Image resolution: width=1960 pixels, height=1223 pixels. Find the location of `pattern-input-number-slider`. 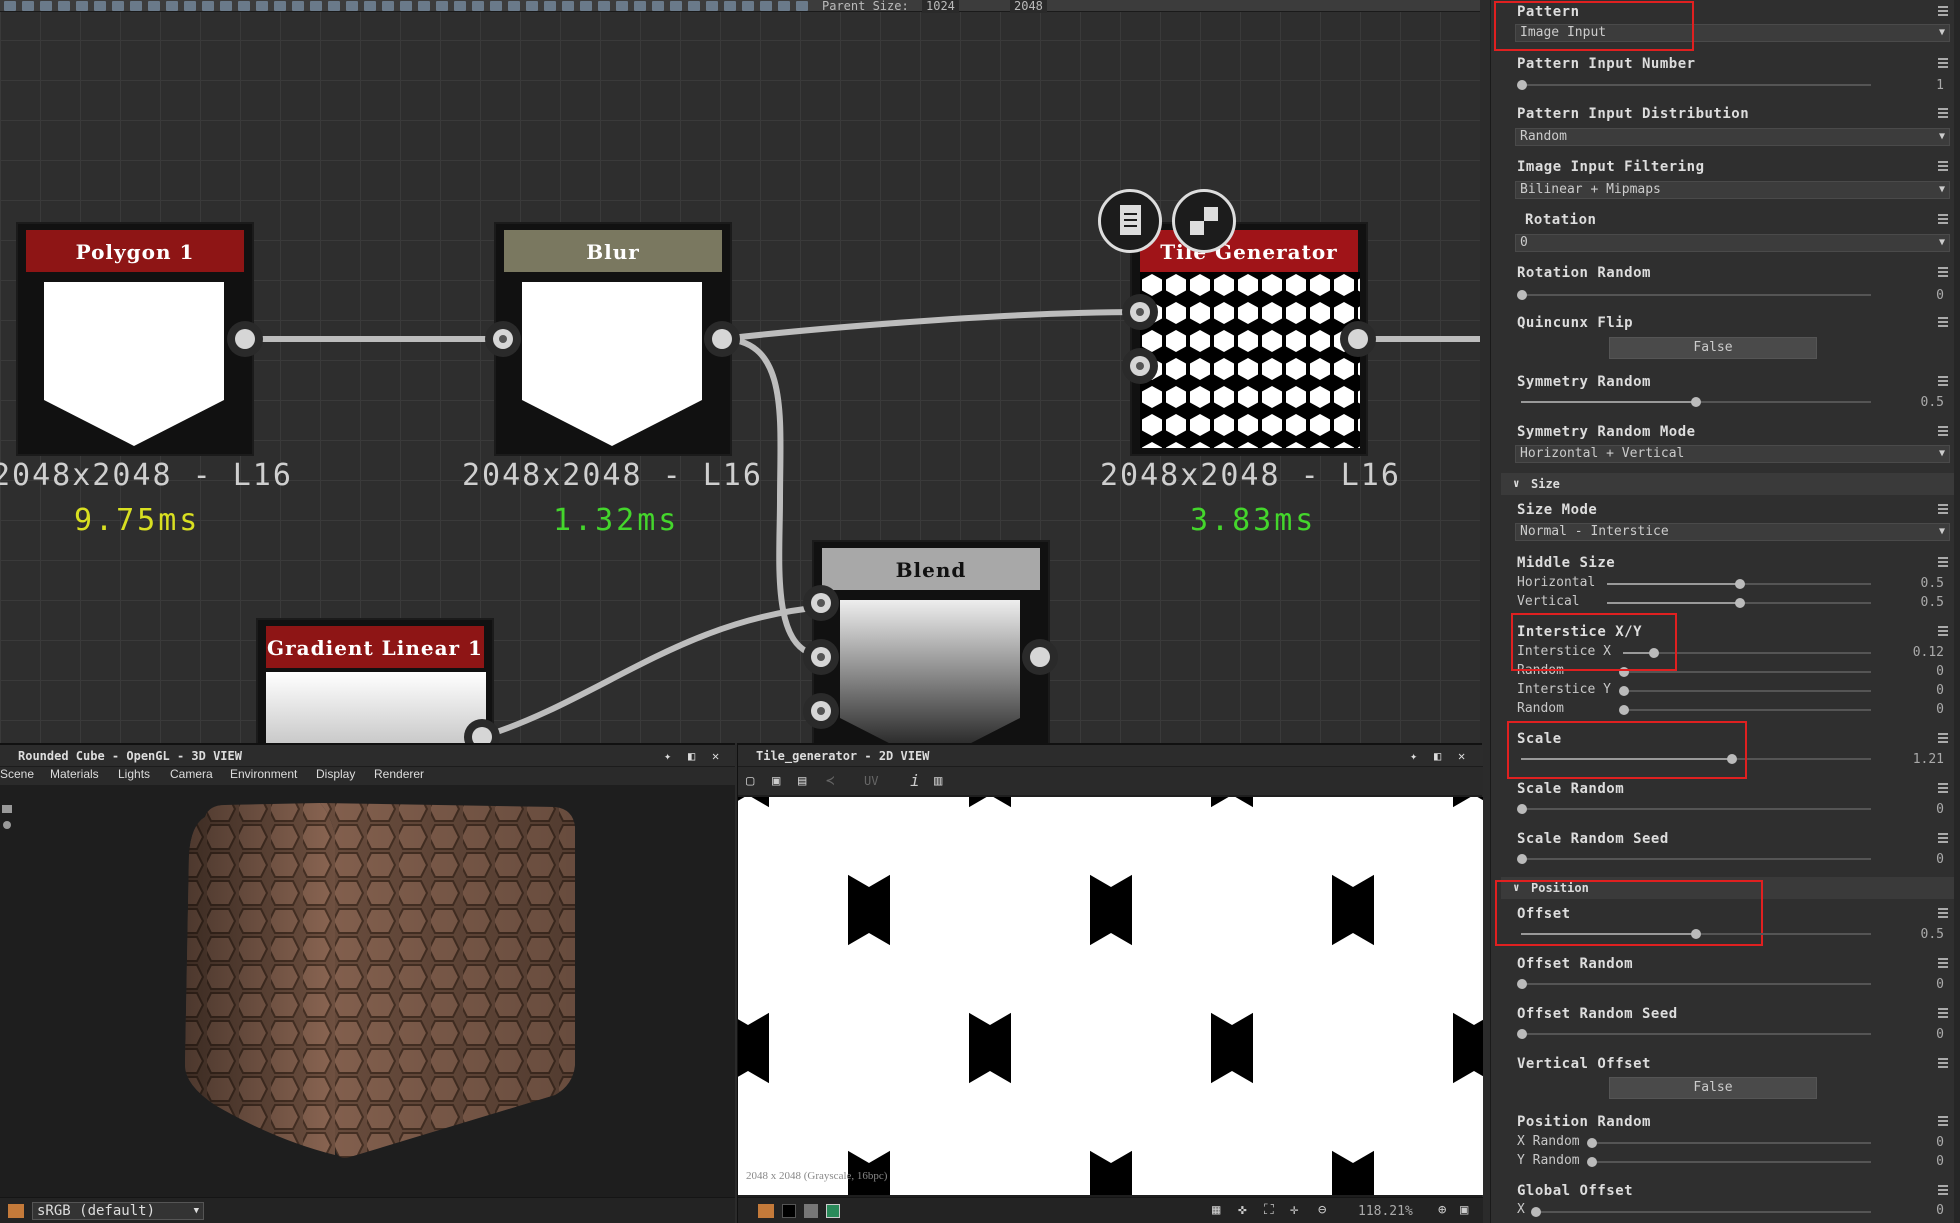

pattern-input-number-slider is located at coordinates (1694, 85).